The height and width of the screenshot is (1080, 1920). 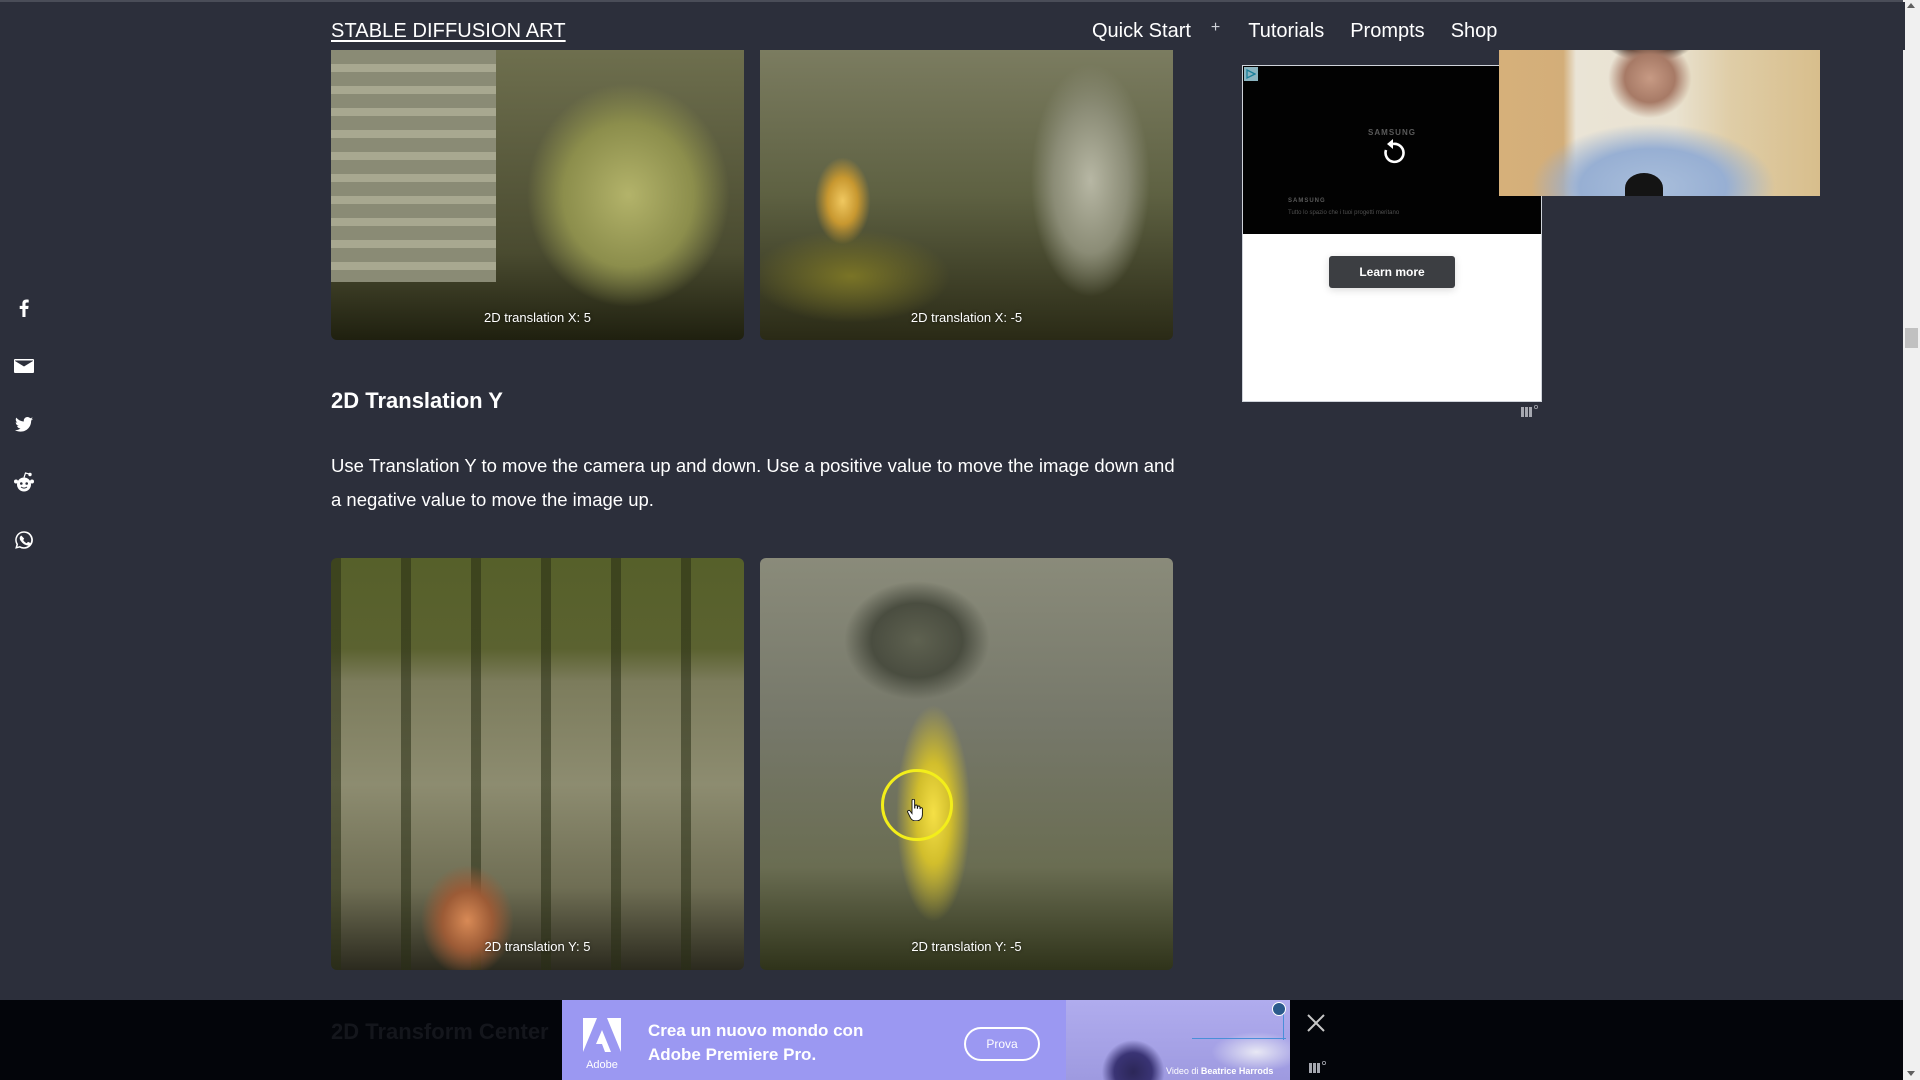 I want to click on scroll-down-arrow-icon, so click(x=1911, y=1073).